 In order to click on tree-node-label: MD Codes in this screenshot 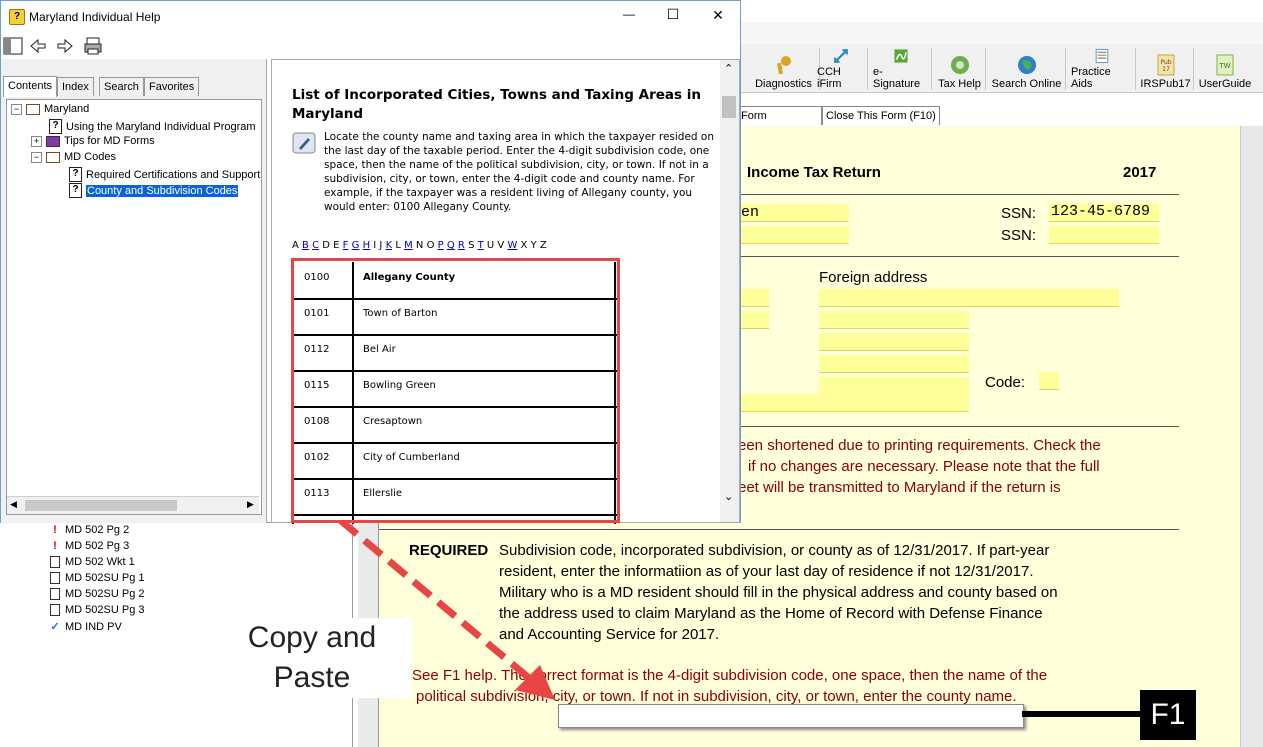, I will do `click(90, 157)`.